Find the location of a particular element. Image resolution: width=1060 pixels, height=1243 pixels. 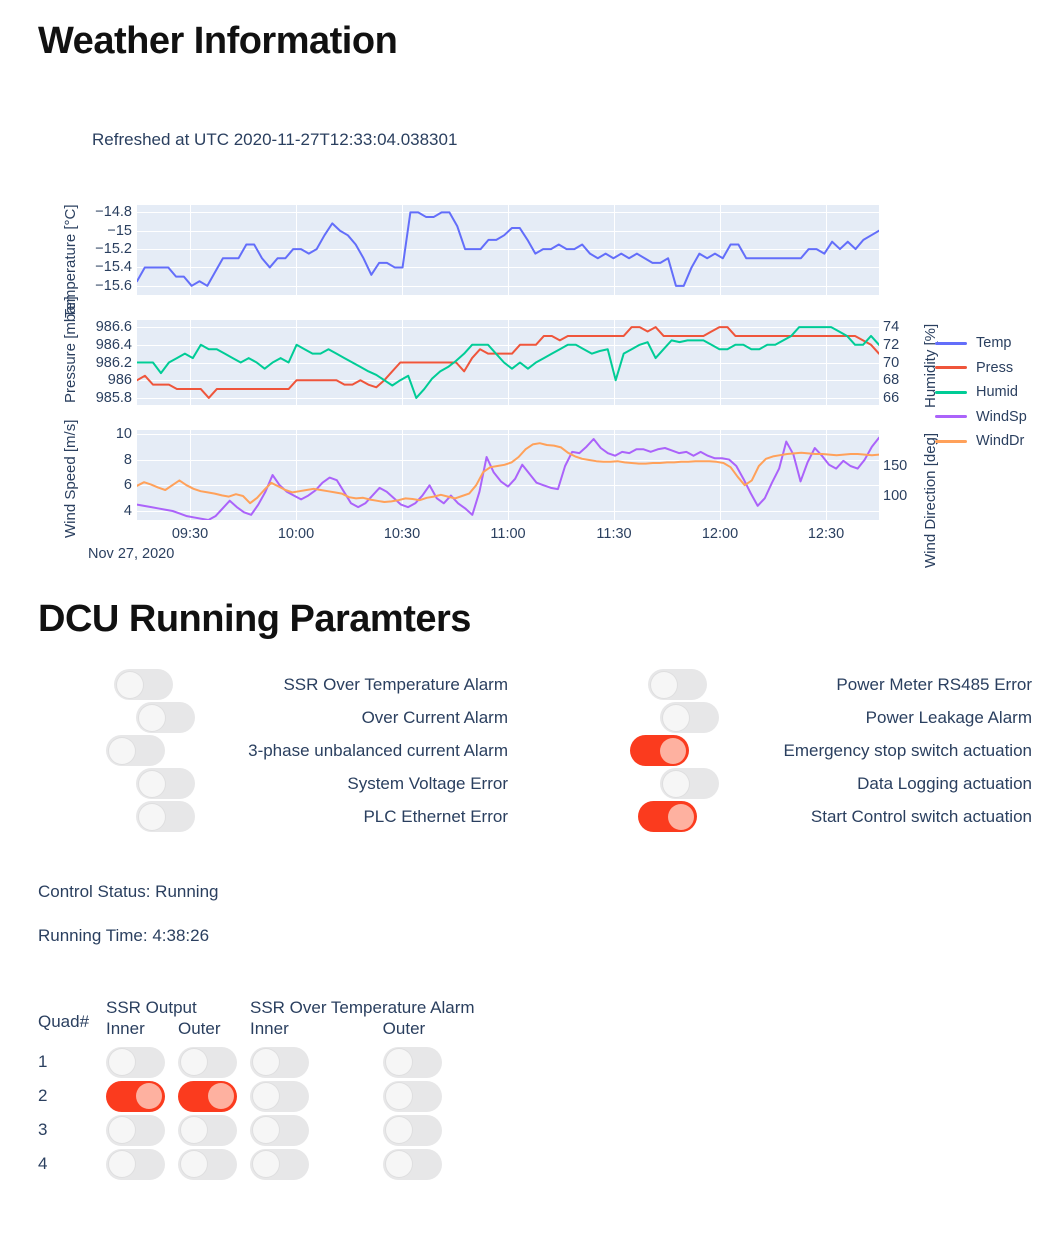

legend-label: Temp is located at coordinates (994, 343).